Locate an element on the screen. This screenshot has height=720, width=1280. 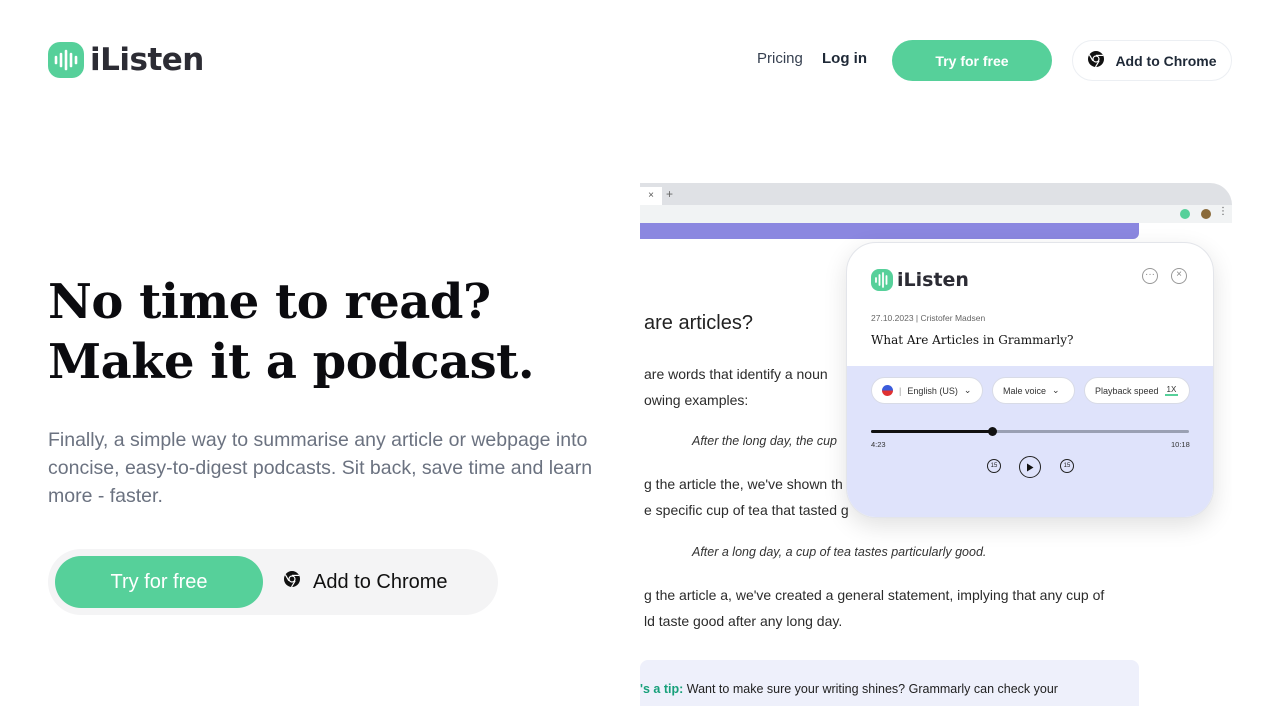
voice-select: Male voice ⌄ is located at coordinates (1033, 390).